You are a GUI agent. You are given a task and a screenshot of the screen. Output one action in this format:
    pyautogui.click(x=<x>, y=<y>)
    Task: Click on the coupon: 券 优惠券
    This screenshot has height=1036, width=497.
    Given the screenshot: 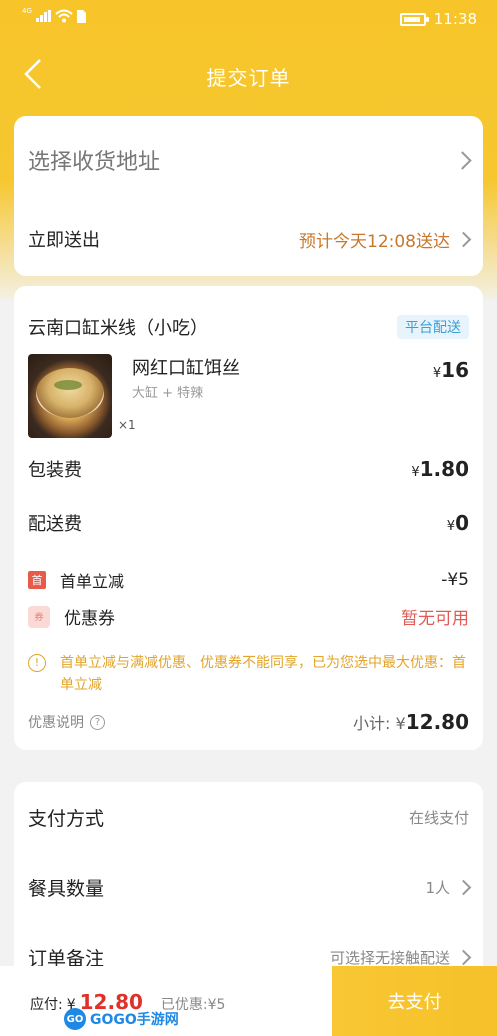 What is the action you would take?
    pyautogui.click(x=71, y=616)
    